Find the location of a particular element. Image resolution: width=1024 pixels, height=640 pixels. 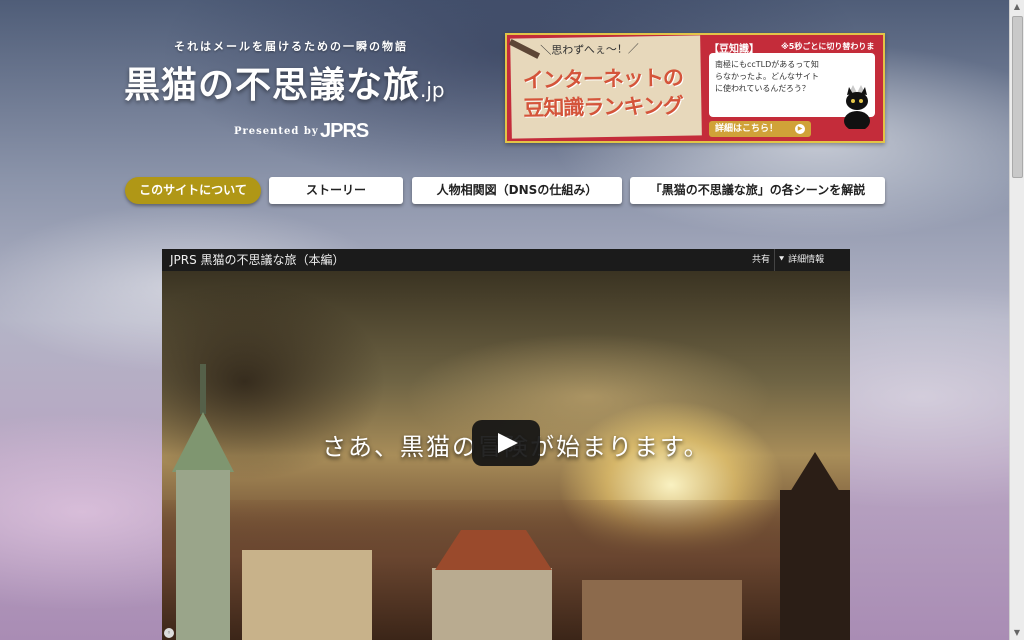

share-button: 共有 is located at coordinates (762, 260).